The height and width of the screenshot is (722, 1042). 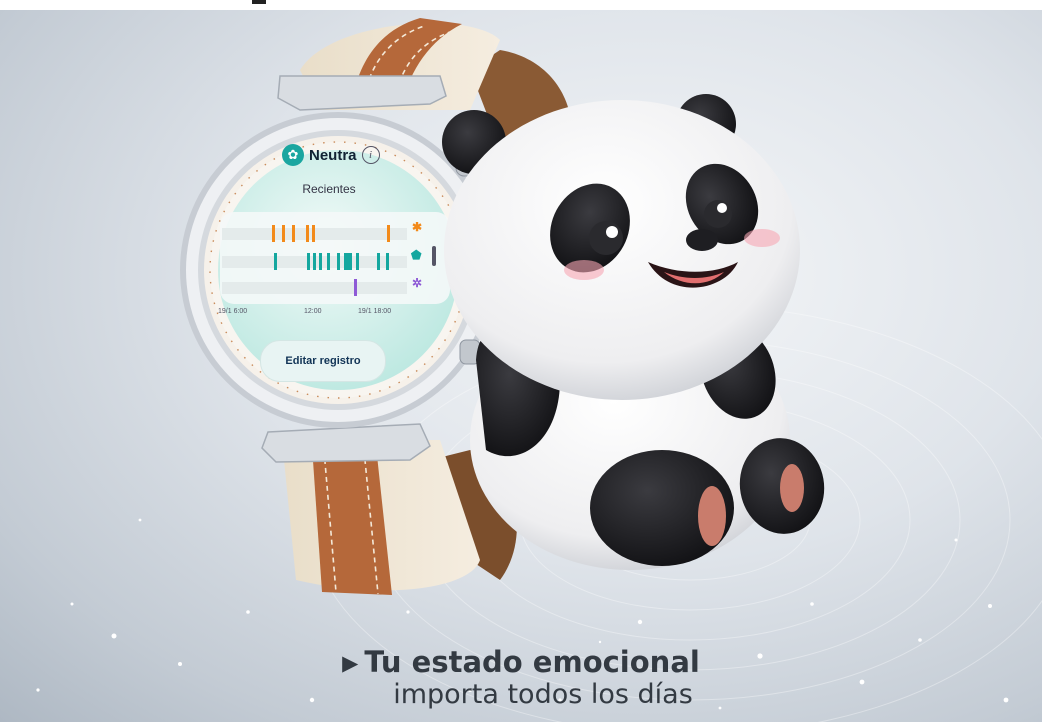 I want to click on top-white-strip, so click(x=521, y=5).